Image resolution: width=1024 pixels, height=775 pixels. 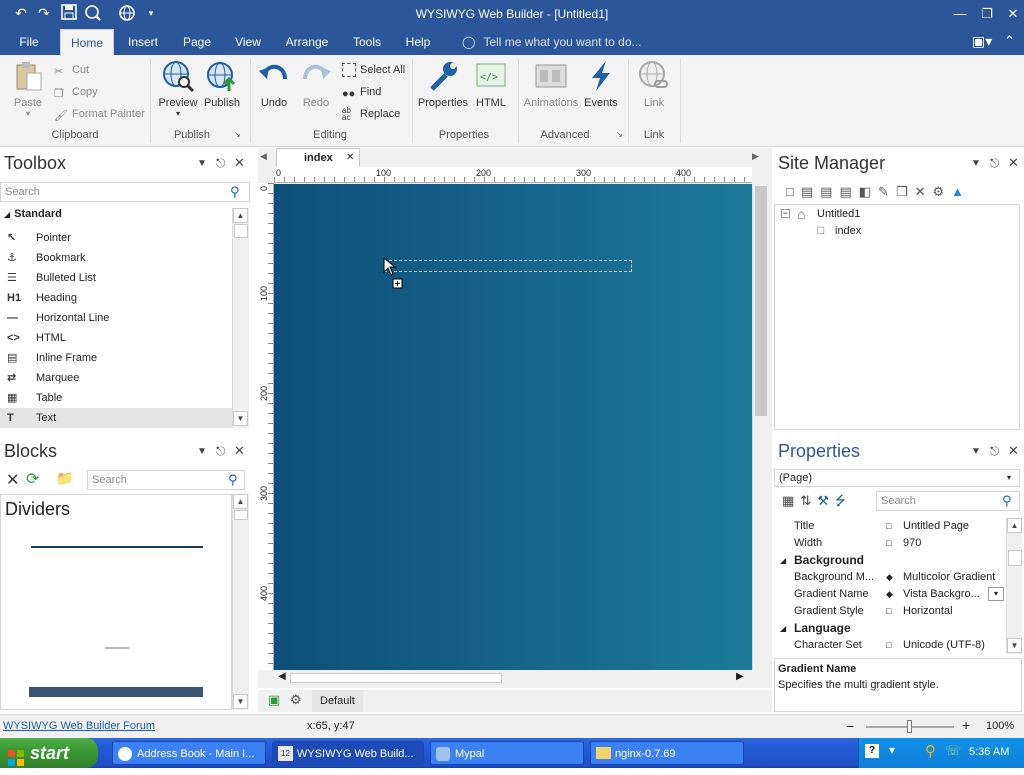 I want to click on tab-tools: Tools, so click(x=367, y=42).